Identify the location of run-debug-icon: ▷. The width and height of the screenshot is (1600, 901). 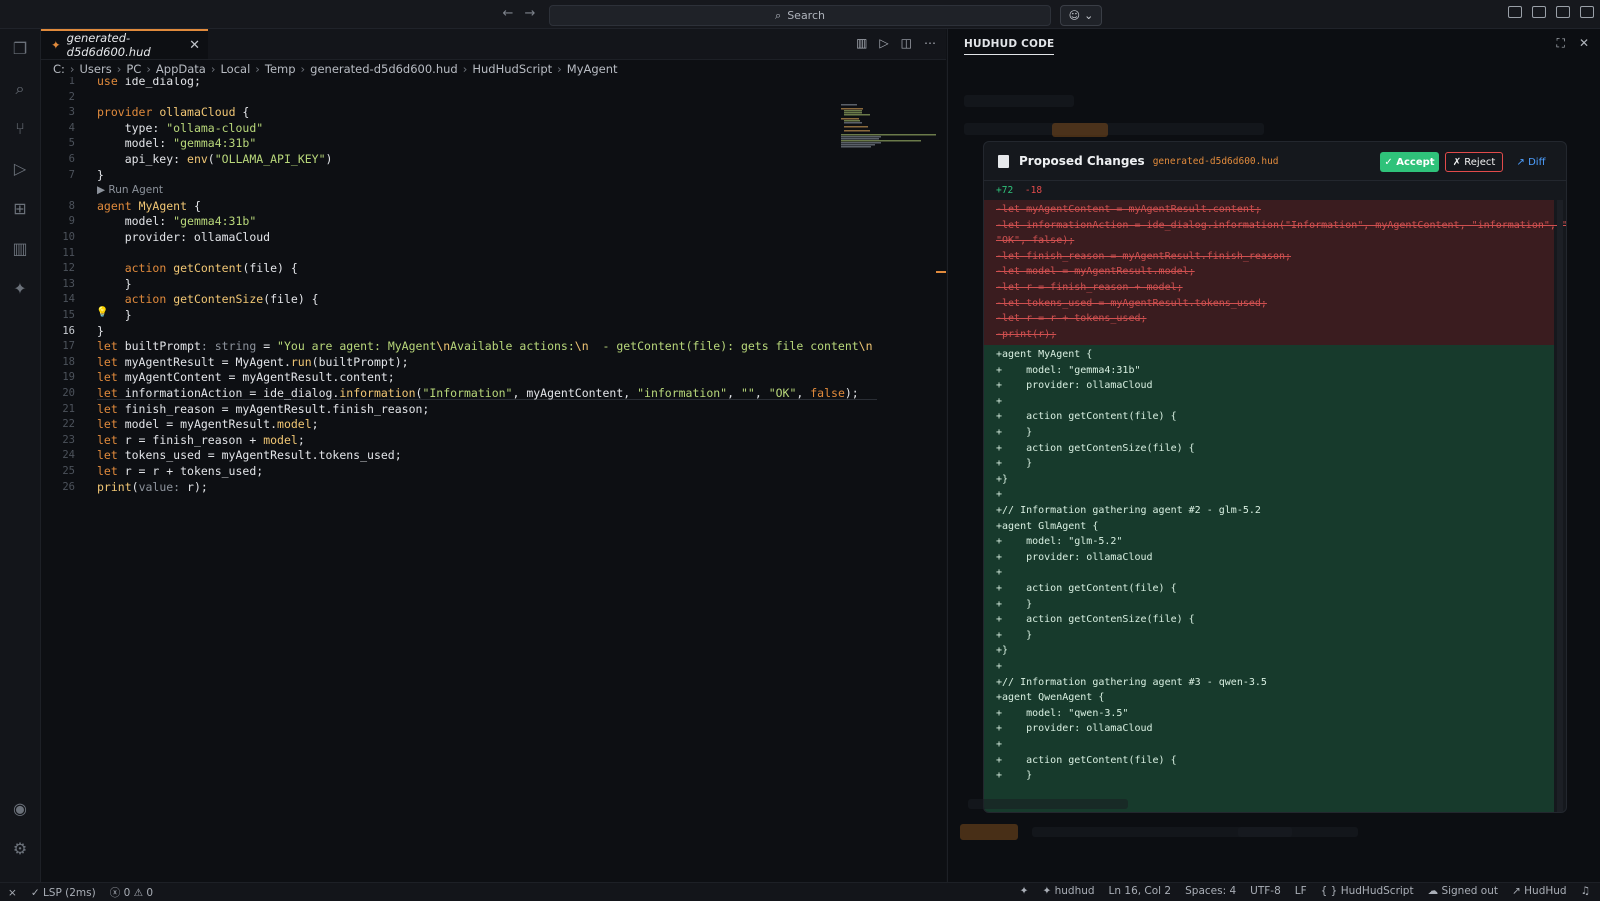
(20, 169).